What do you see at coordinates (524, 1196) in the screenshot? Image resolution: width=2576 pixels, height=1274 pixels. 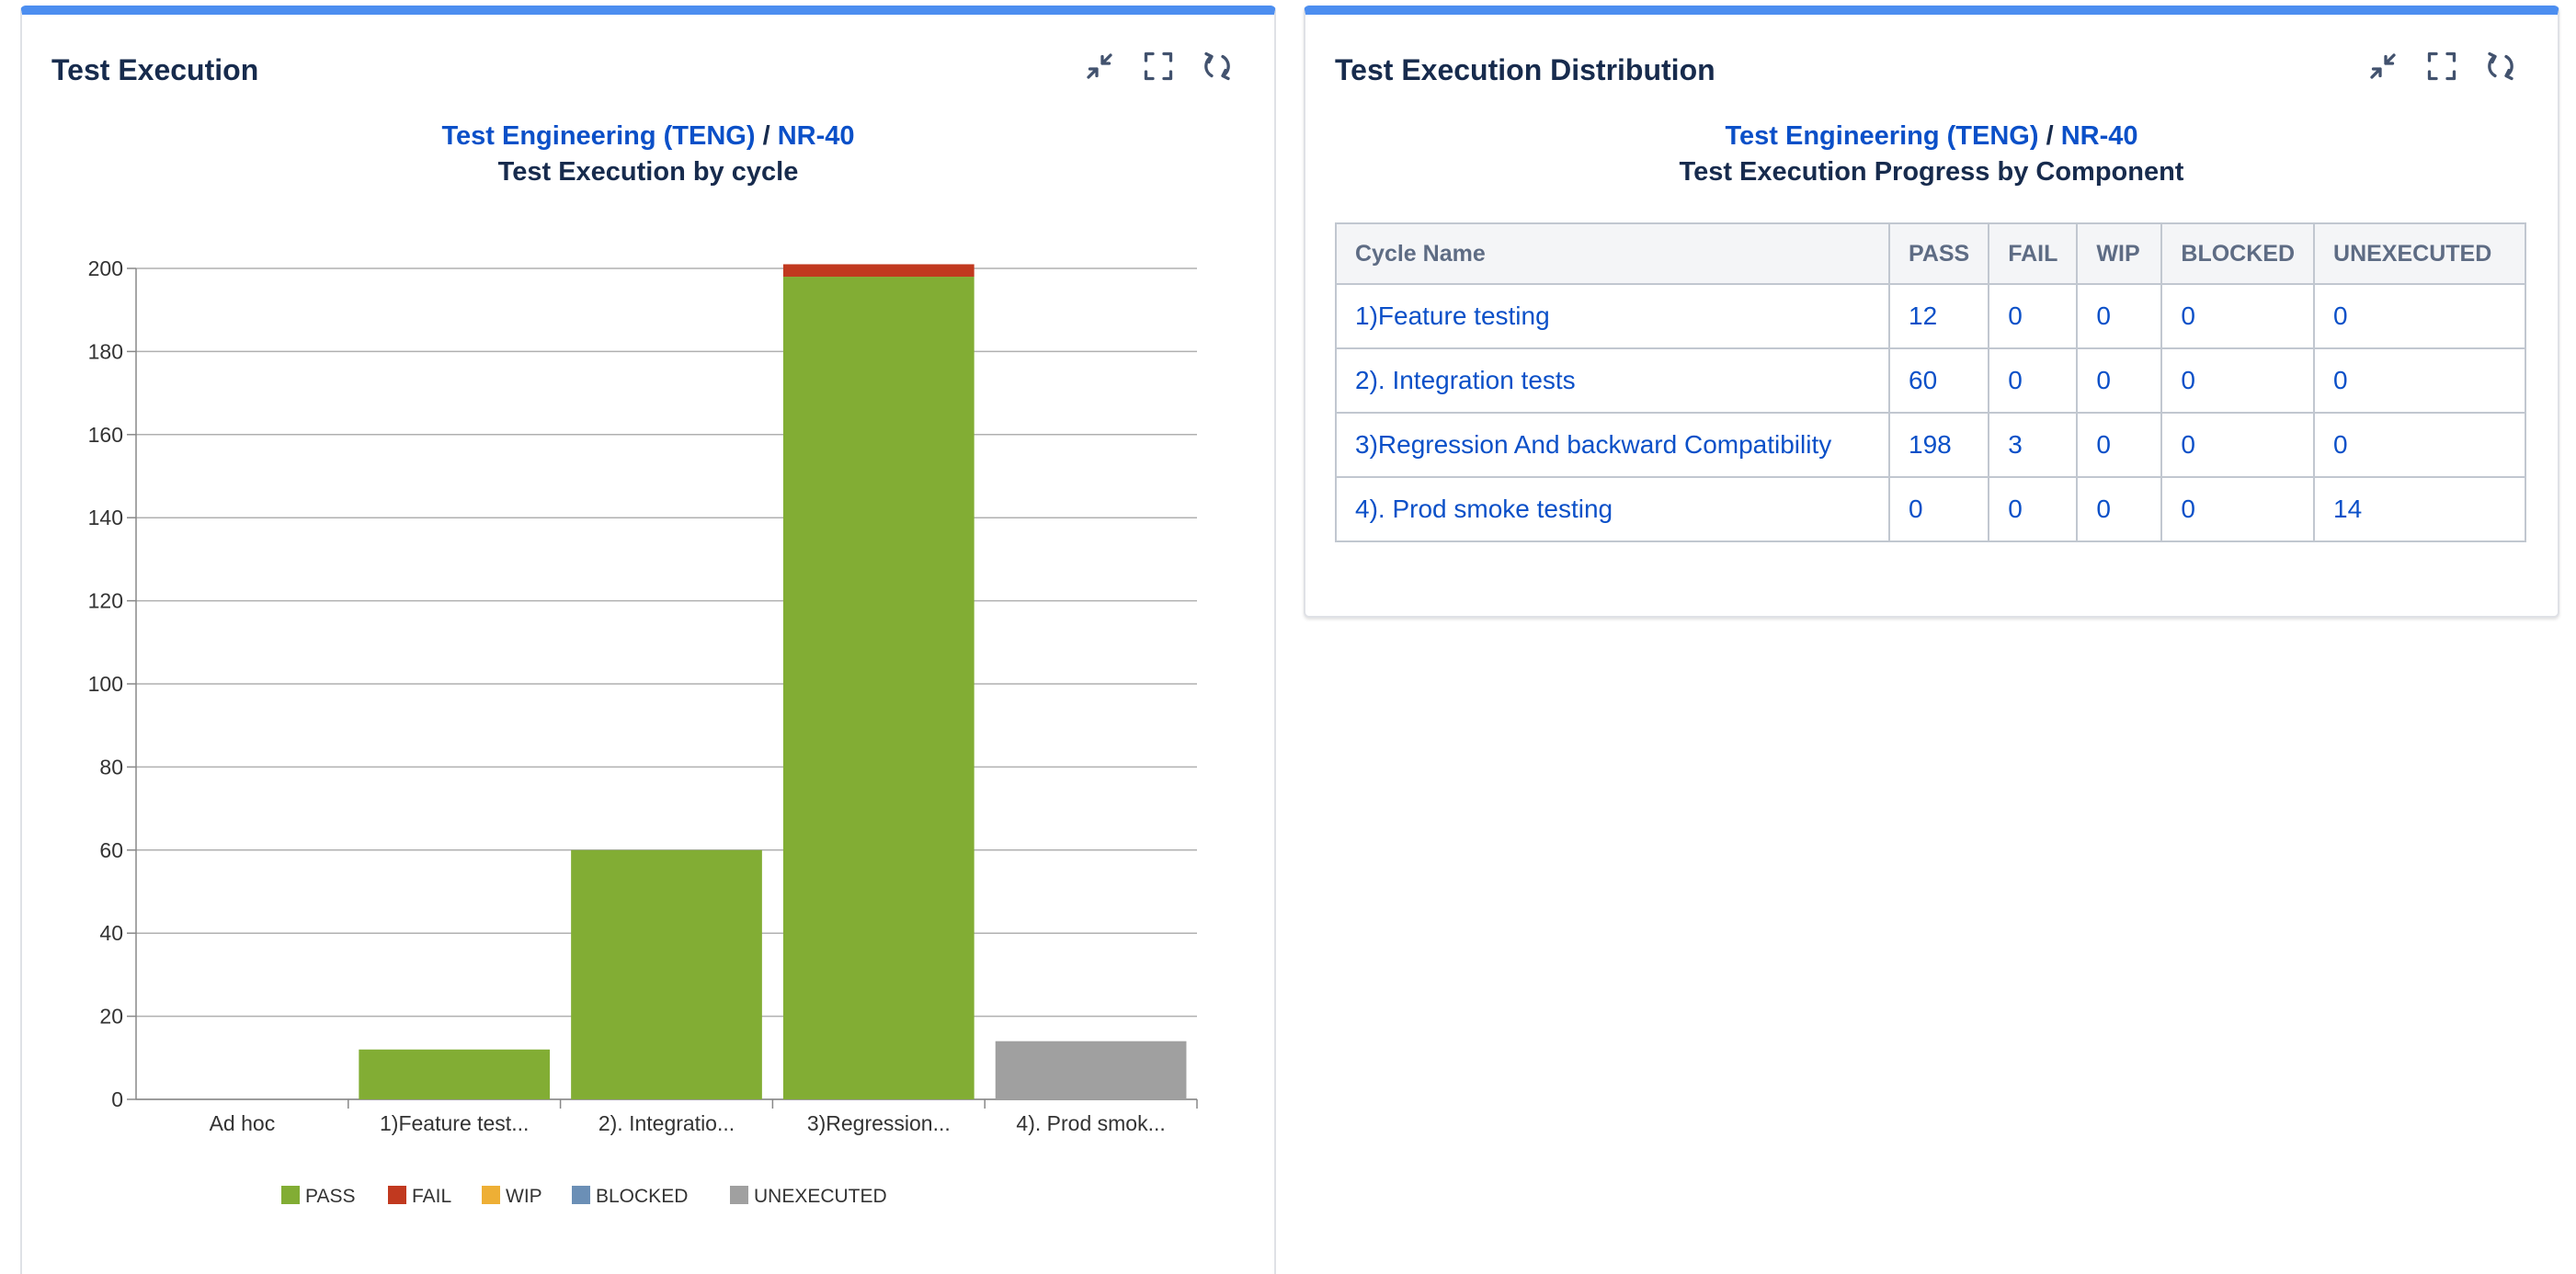 I see `legend-label: WIP` at bounding box center [524, 1196].